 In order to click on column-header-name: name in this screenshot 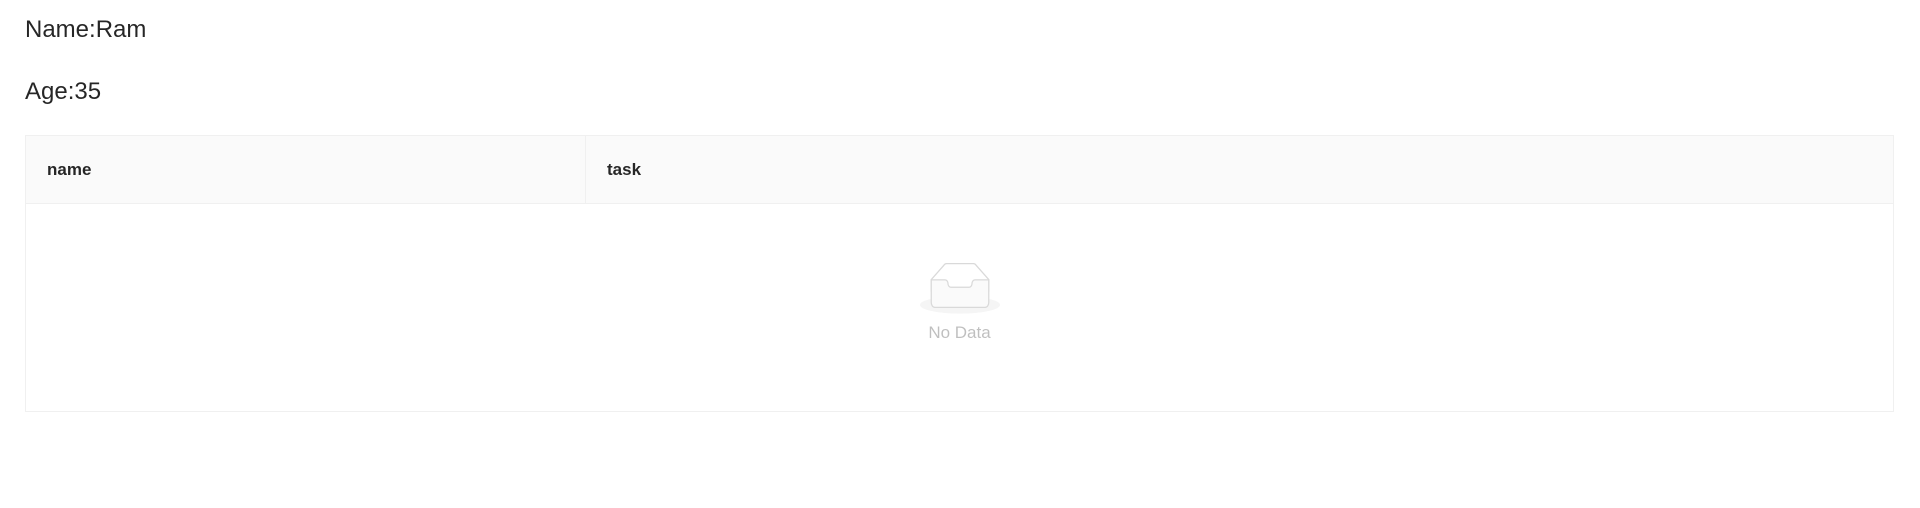, I will do `click(306, 169)`.